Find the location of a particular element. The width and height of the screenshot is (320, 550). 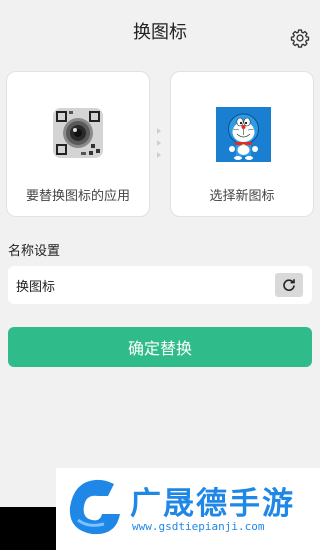

black-overlay is located at coordinates (28, 528).